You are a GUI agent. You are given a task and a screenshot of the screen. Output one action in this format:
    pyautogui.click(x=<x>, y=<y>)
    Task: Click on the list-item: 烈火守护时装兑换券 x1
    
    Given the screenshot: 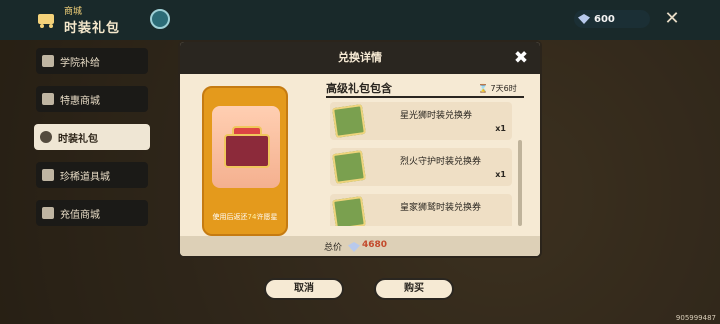 What is the action you would take?
    pyautogui.click(x=421, y=167)
    